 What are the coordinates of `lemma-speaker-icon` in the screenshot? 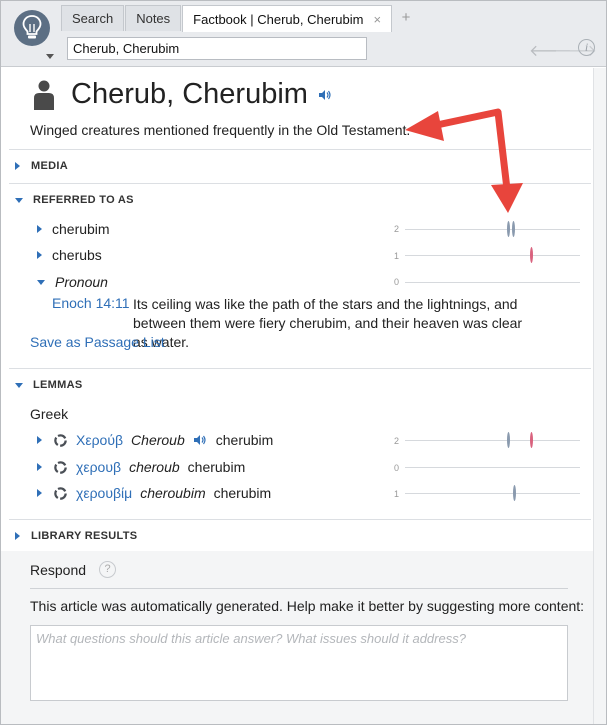 It's located at (200, 440).